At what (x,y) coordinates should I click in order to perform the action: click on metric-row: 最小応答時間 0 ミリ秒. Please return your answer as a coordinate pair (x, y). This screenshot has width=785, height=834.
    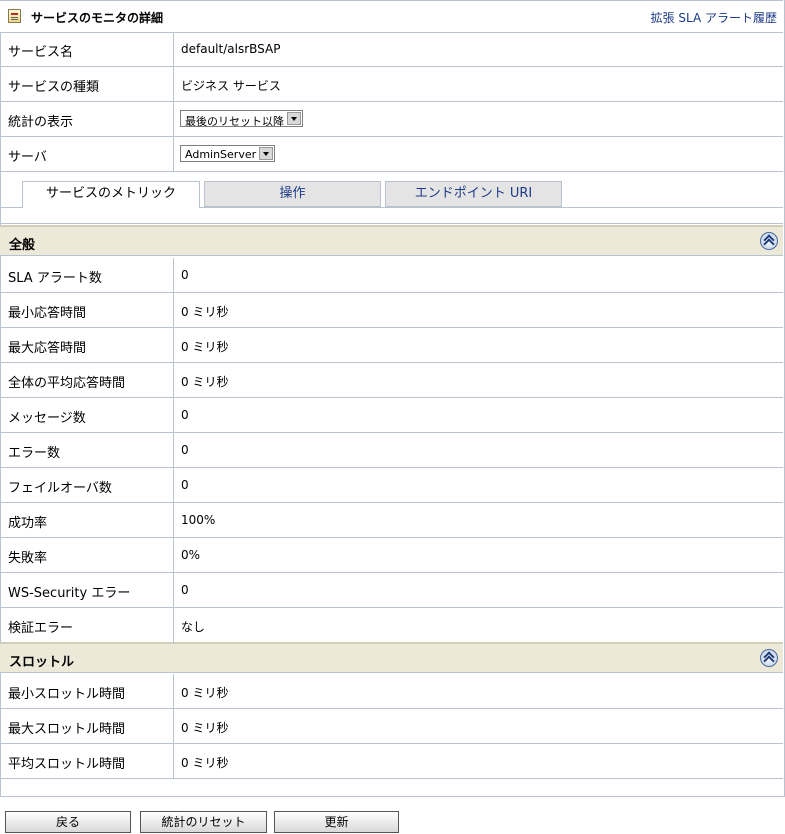
    Looking at the image, I should click on (391, 310).